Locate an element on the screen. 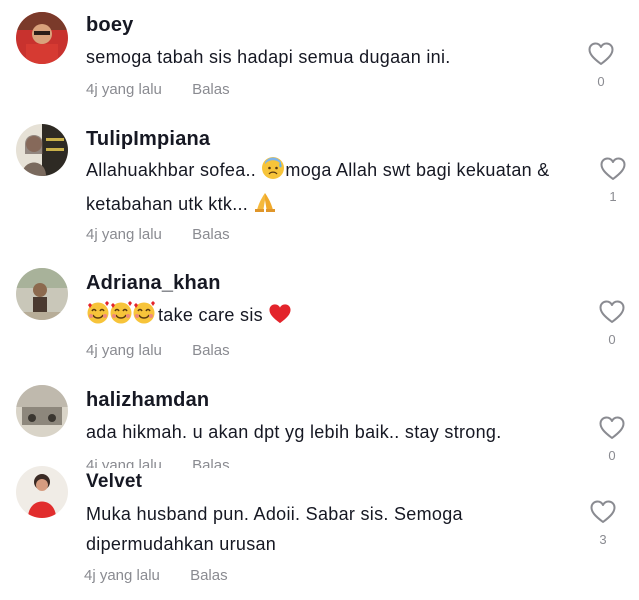 This screenshot has height=600, width=639. username: halizhamdan is located at coordinates (147, 400).